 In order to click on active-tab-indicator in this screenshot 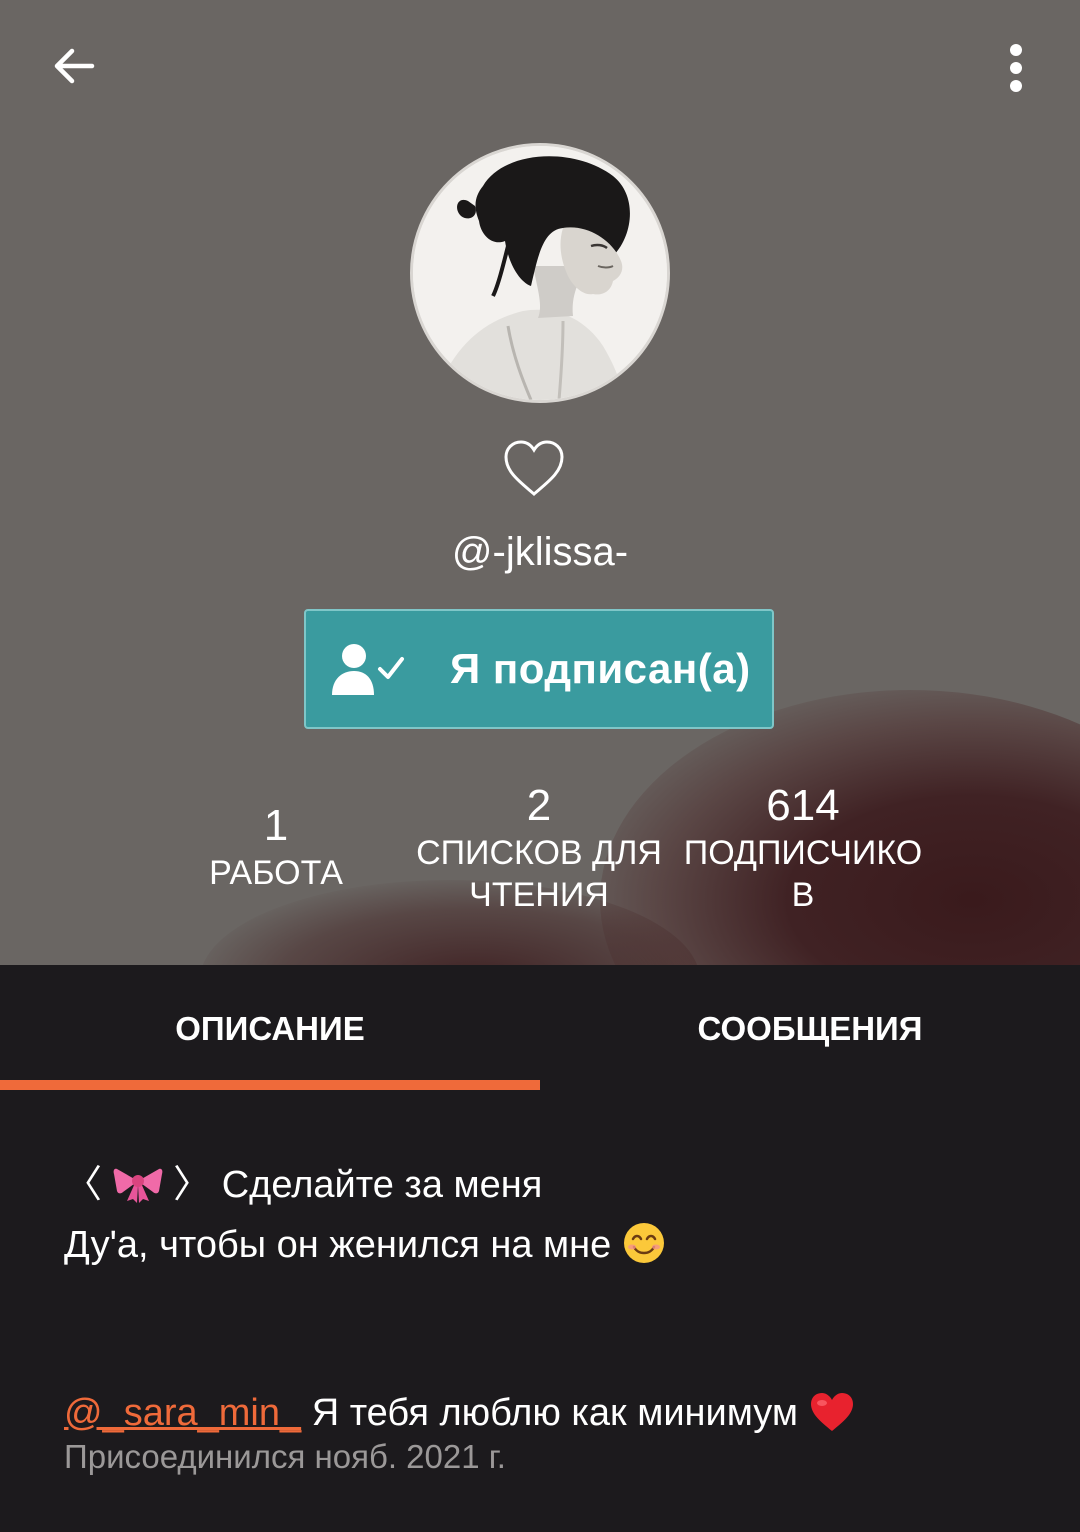, I will do `click(270, 1085)`.